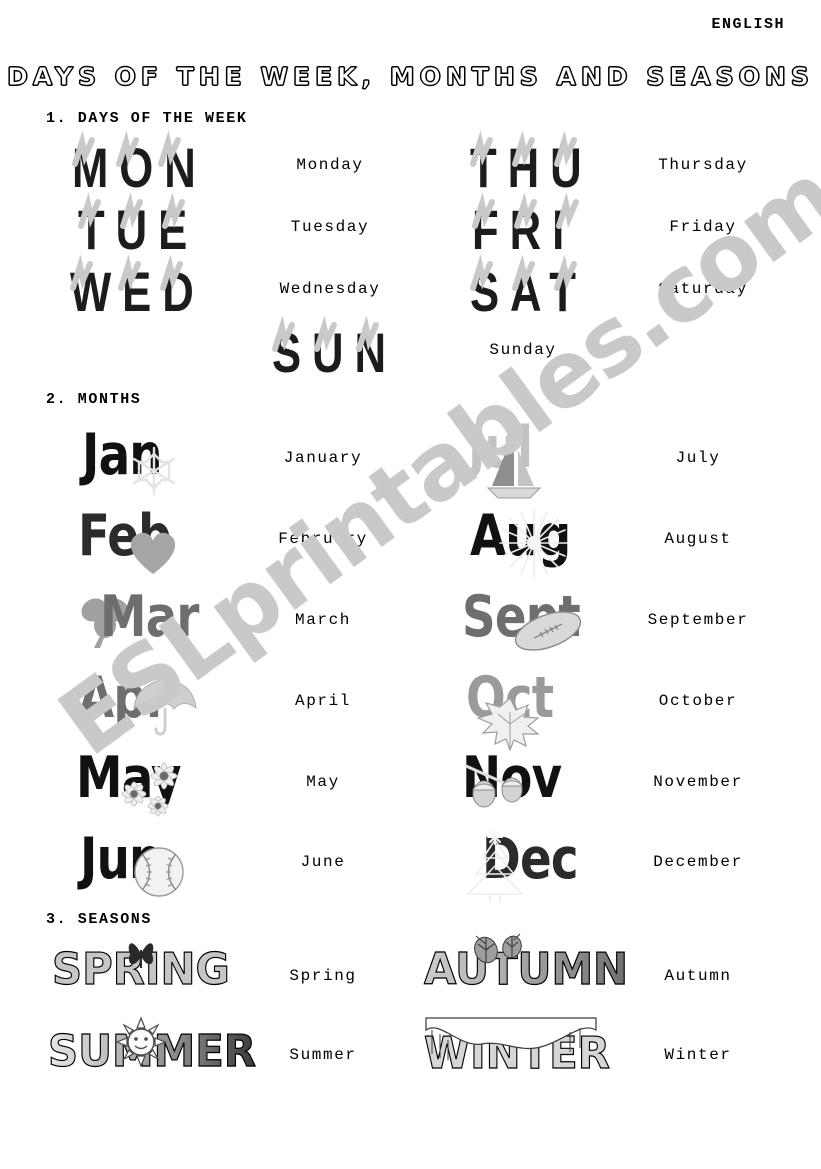 The height and width of the screenshot is (1169, 821). I want to click on day-label-sunday: Sunday, so click(523, 350).